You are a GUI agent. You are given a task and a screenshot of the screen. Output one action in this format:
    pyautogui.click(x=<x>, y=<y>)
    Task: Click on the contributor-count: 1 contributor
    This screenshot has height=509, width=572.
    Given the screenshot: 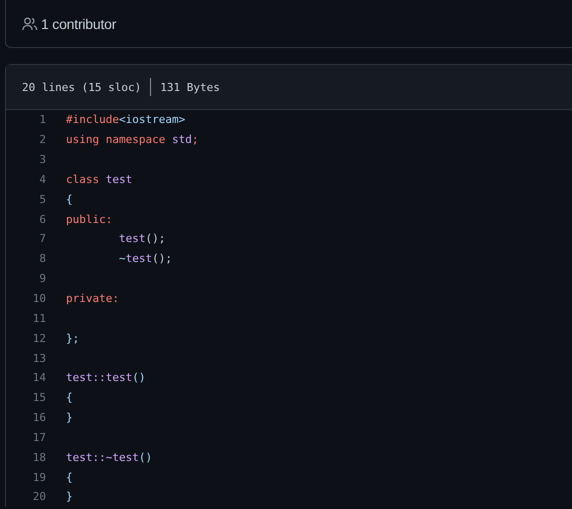 What is the action you would take?
    pyautogui.click(x=78, y=24)
    